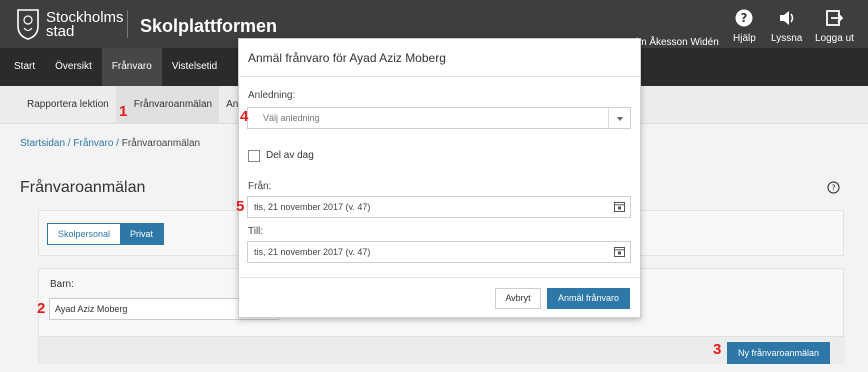 The width and height of the screenshot is (868, 372). What do you see at coordinates (588, 298) in the screenshot?
I see `submit-absence-button: Anmäl frånvaro` at bounding box center [588, 298].